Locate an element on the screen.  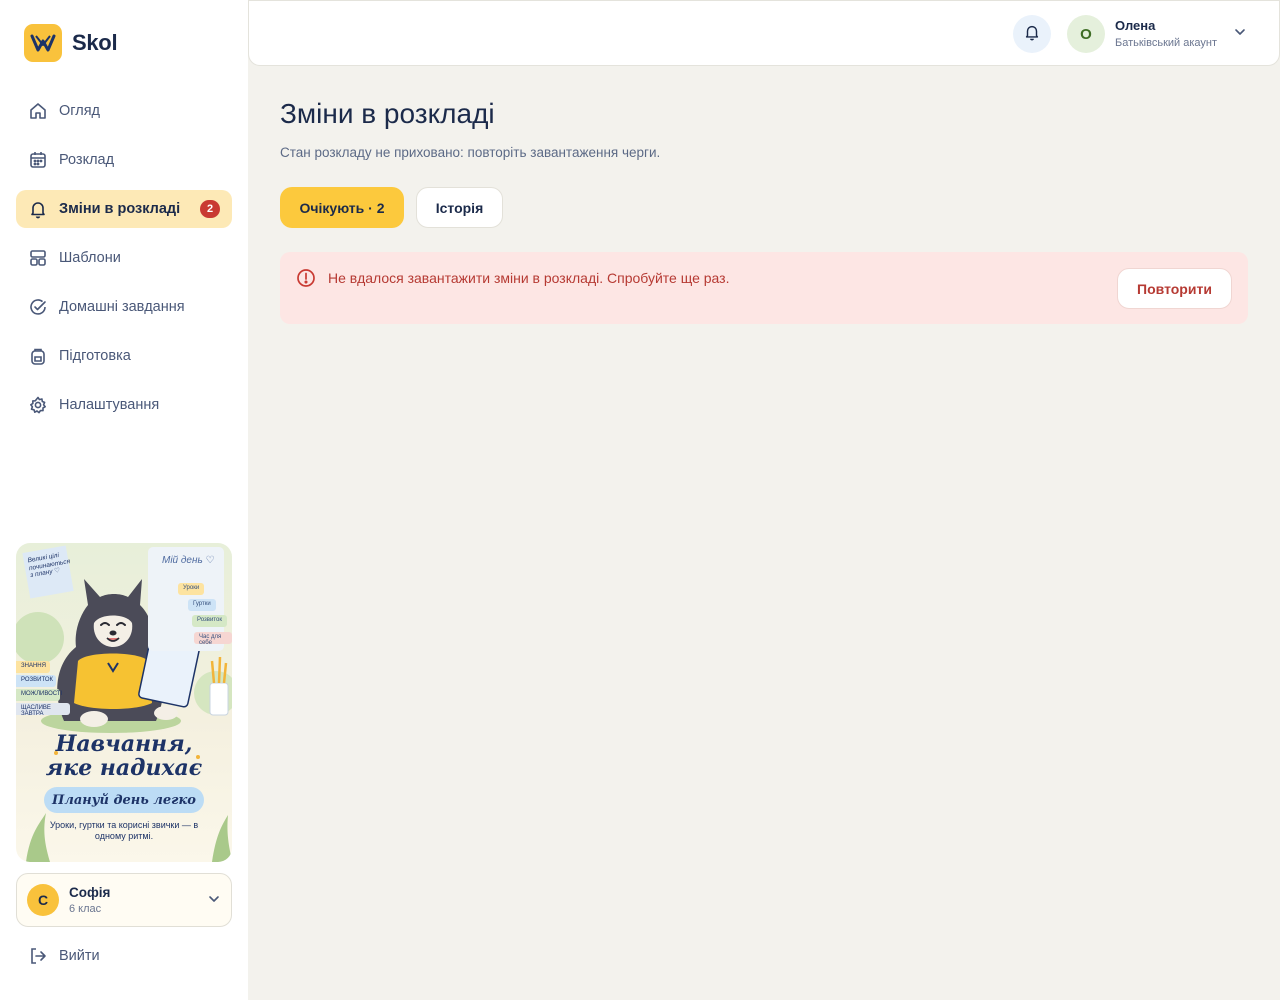
sidebar-item-label: Огляд is located at coordinates (80, 111).